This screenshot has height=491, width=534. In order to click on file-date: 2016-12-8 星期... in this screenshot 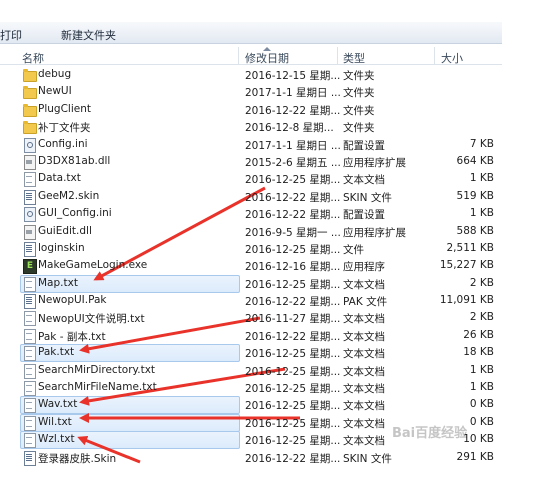, I will do `click(289, 128)`.